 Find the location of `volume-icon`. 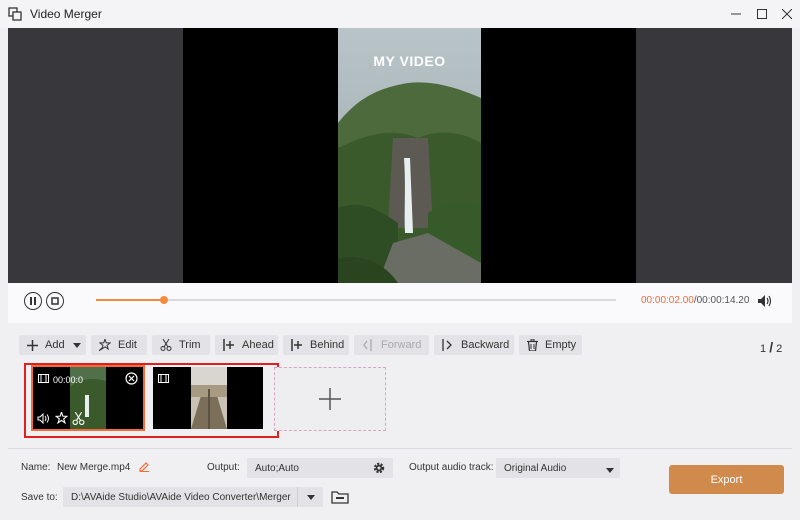

volume-icon is located at coordinates (765, 302).